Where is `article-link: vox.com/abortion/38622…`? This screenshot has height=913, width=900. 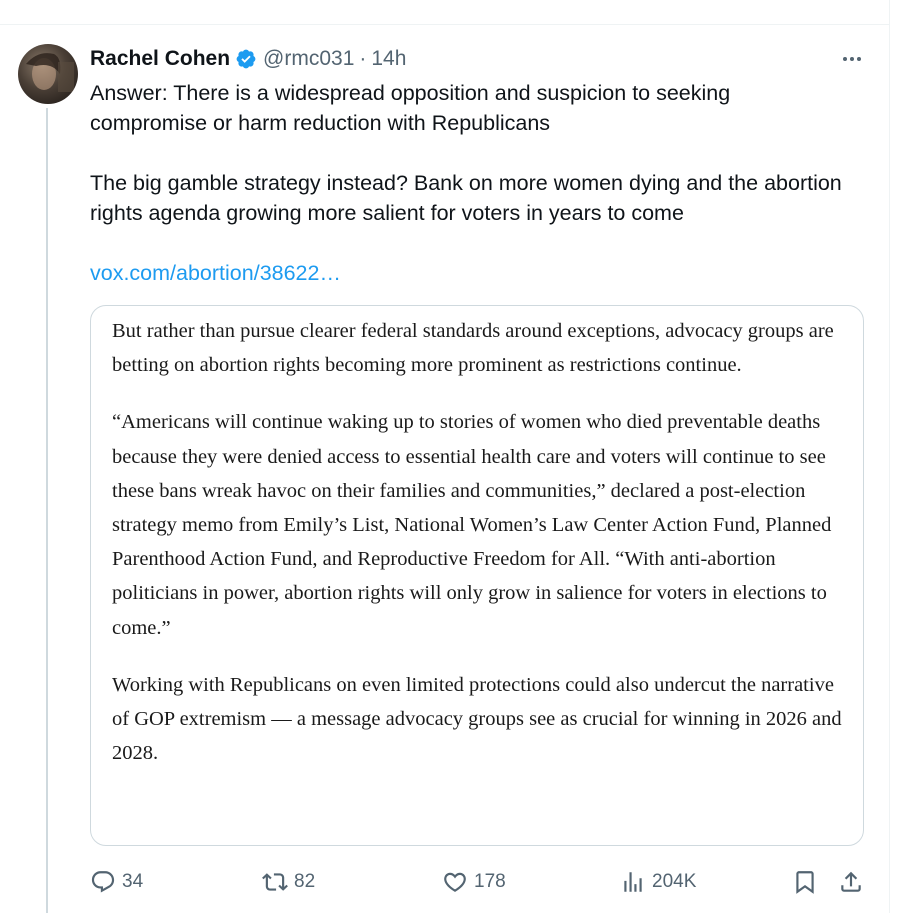
article-link: vox.com/abortion/38622… is located at coordinates (215, 273).